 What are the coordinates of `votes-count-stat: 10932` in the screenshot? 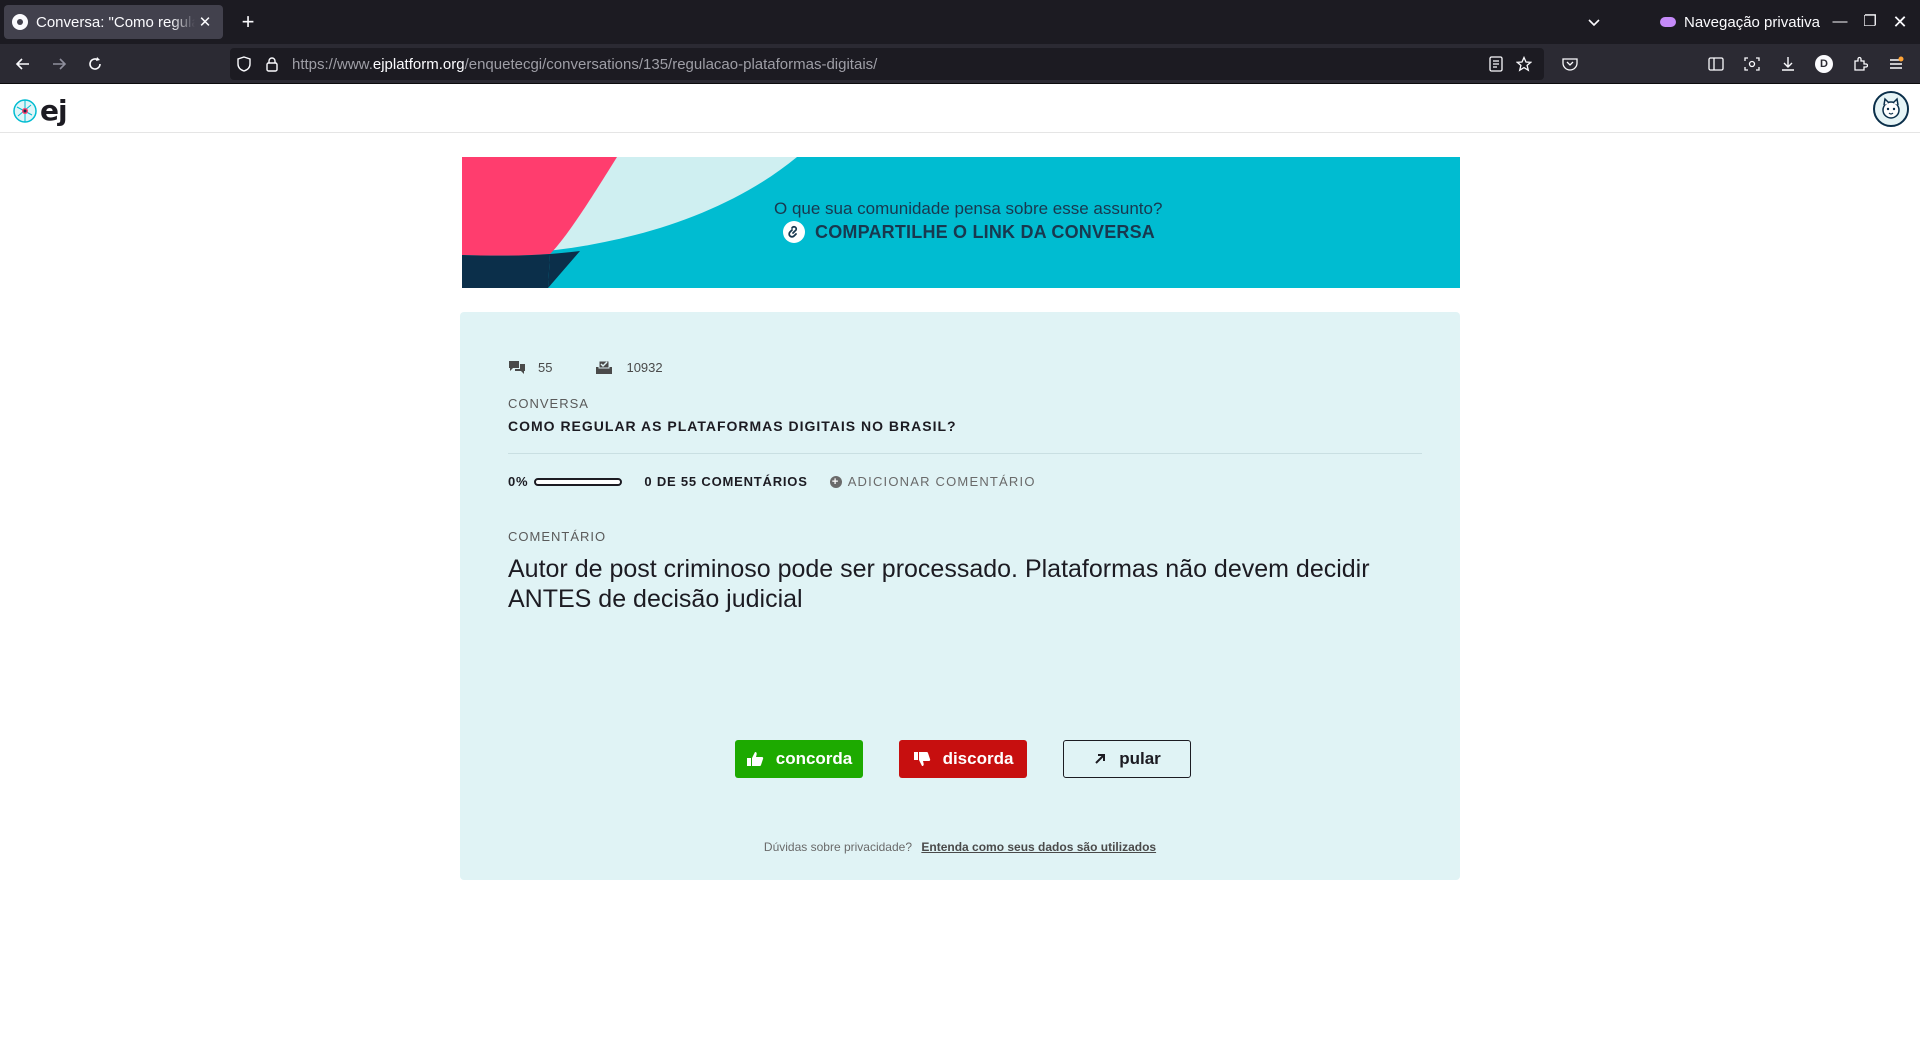 It's located at (628, 367).